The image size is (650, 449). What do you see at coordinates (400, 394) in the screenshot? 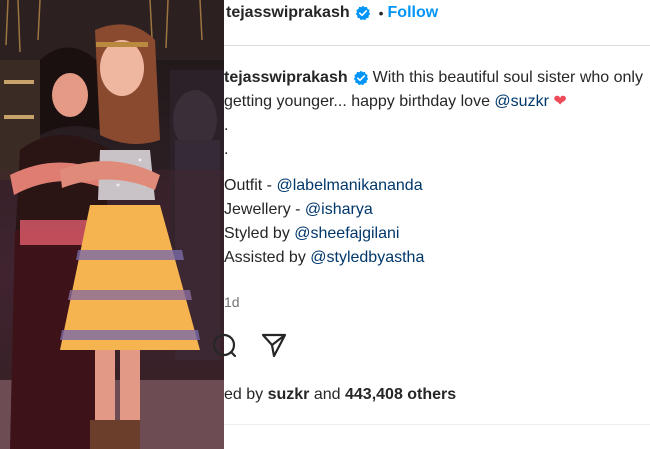
I see `likes-count: 443,408 others` at bounding box center [400, 394].